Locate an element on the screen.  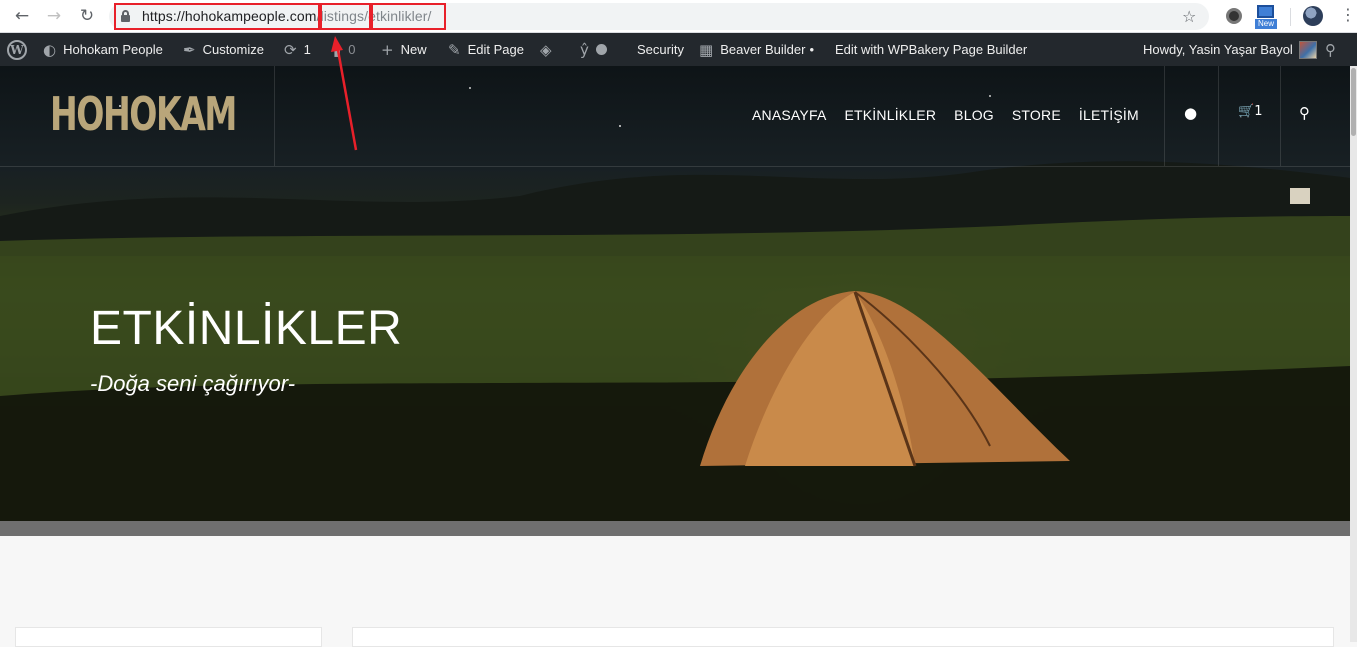
page-title: ETKİNLİKLER is located at coordinates (246, 328).